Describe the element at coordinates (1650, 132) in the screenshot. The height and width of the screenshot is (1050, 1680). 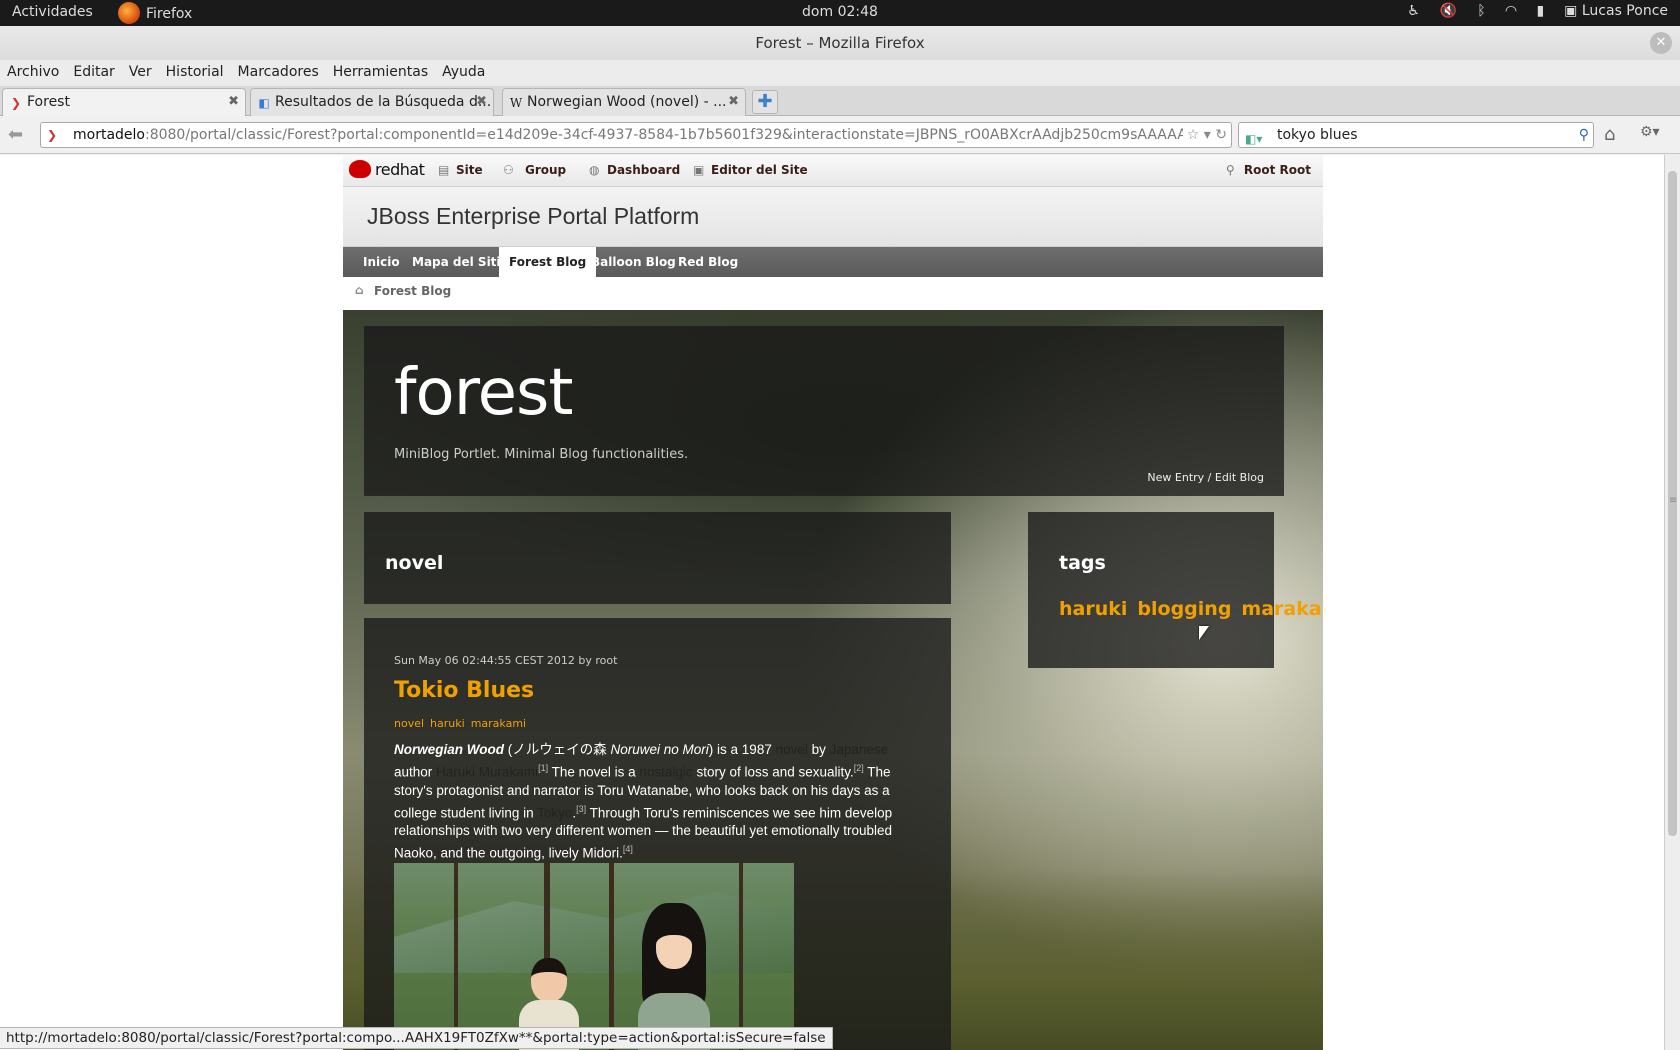
I see `tools-menu-icon: ⚙▾` at that location.